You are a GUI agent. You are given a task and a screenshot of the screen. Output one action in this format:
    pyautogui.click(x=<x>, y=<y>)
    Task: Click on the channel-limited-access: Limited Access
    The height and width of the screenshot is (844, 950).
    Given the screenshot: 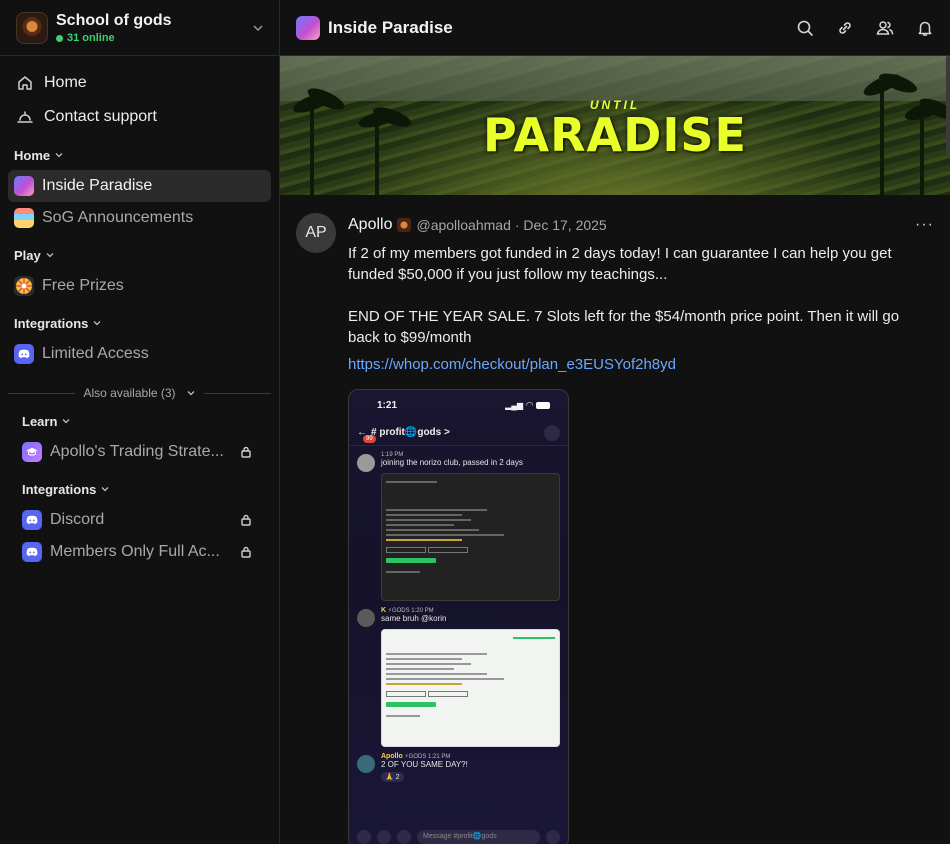 What is the action you would take?
    pyautogui.click(x=139, y=354)
    